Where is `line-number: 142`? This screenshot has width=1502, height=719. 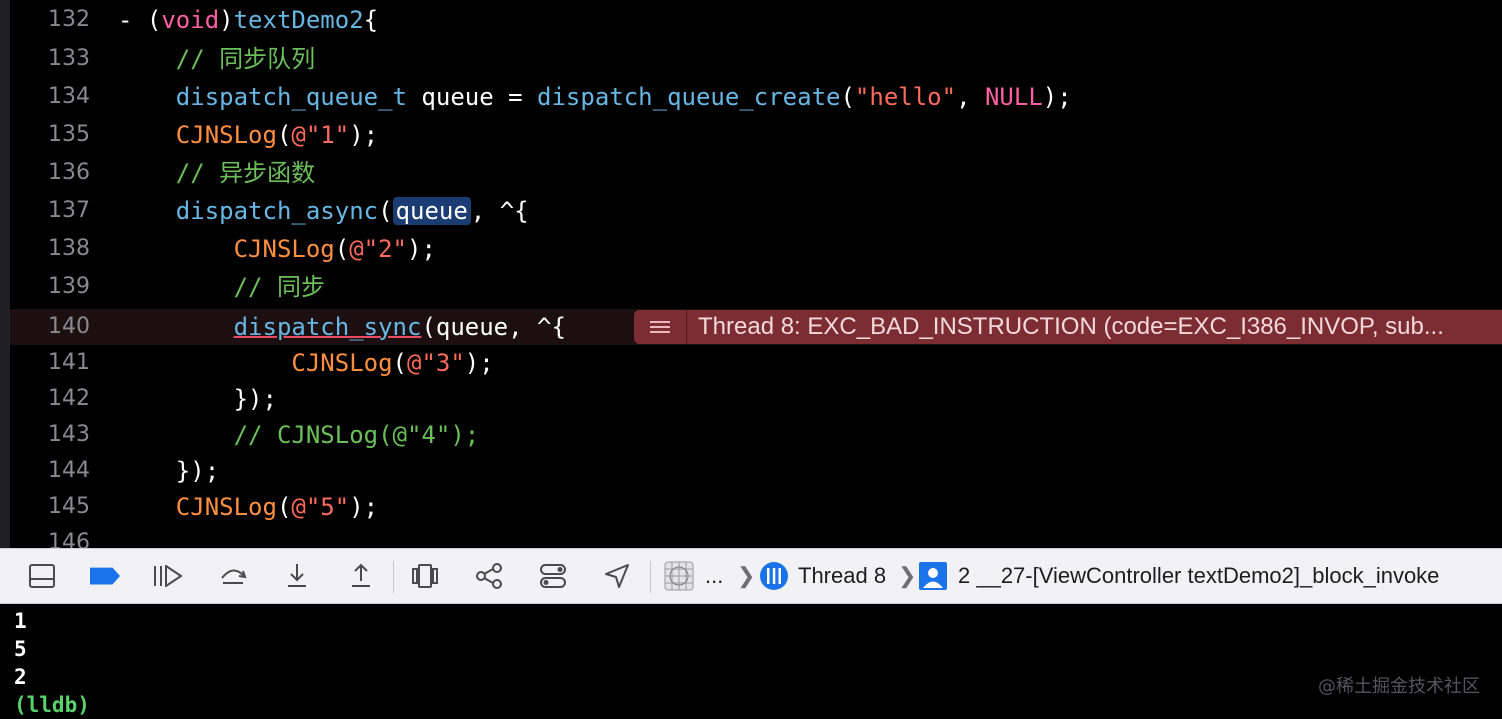
line-number: 142 is located at coordinates (50, 399).